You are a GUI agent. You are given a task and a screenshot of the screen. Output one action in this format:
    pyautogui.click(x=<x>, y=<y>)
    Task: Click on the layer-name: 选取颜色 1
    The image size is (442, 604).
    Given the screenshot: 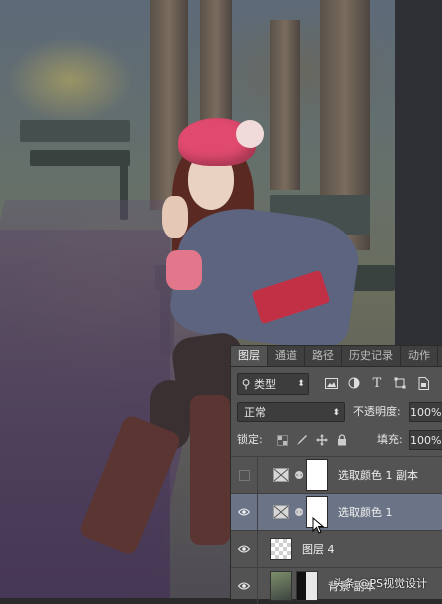 What is the action you would take?
    pyautogui.click(x=365, y=512)
    